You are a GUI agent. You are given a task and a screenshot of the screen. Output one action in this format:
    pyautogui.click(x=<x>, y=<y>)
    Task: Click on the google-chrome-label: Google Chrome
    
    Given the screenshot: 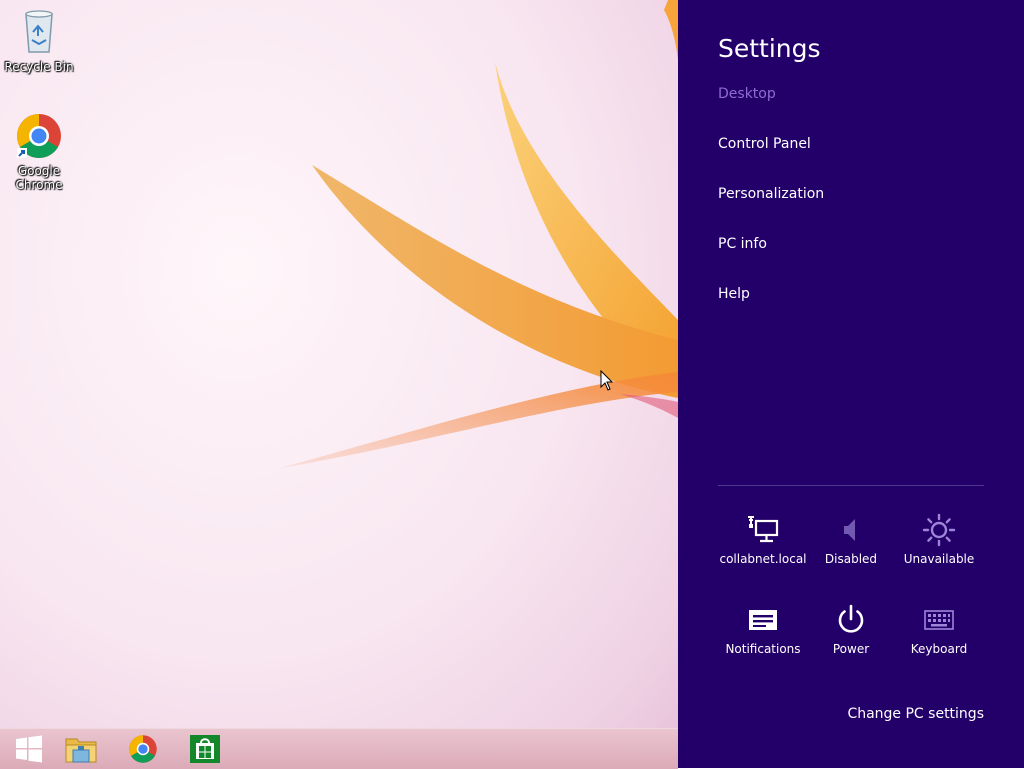 What is the action you would take?
    pyautogui.click(x=39, y=178)
    